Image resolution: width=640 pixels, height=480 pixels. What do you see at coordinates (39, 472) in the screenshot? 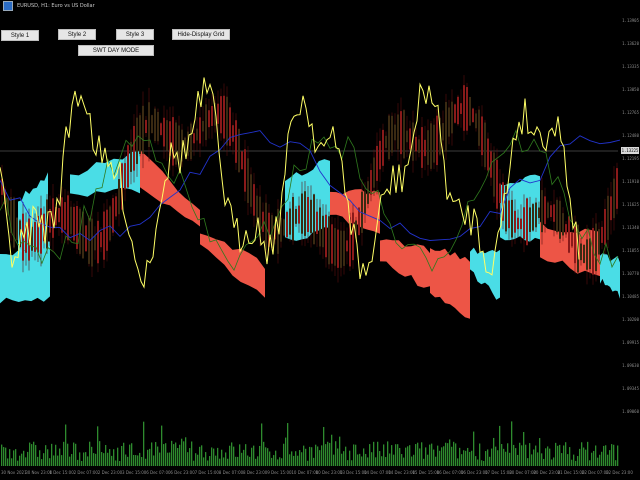
I see `date-tick-label: 30 Nov 23:00` at bounding box center [39, 472].